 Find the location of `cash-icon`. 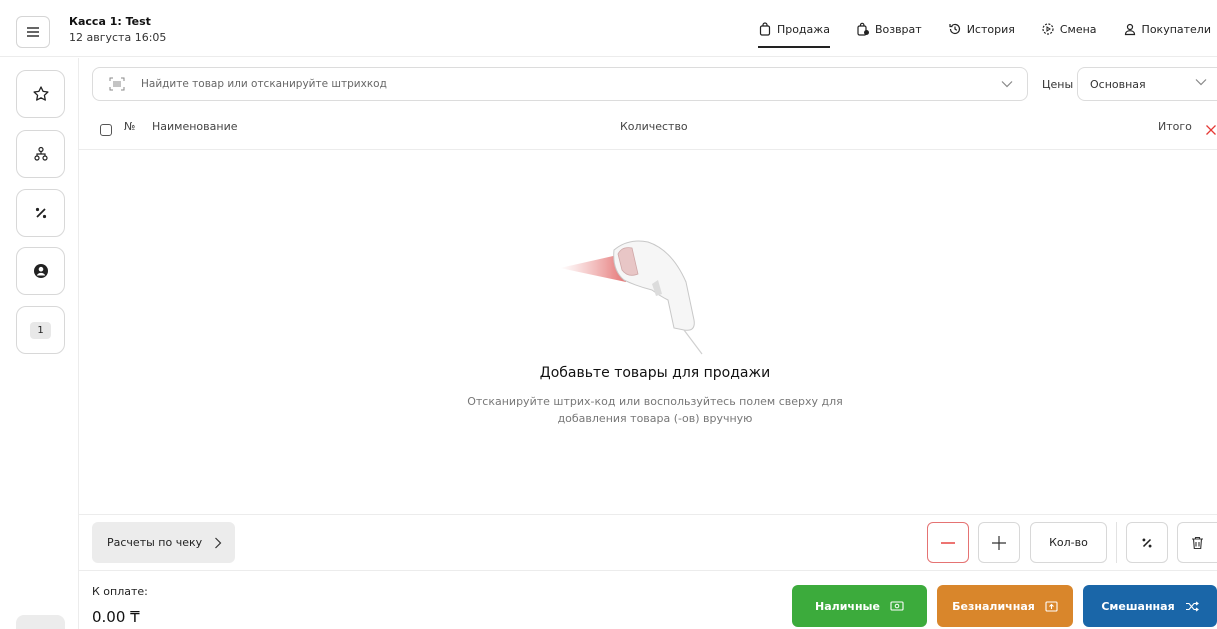

cash-icon is located at coordinates (897, 606).